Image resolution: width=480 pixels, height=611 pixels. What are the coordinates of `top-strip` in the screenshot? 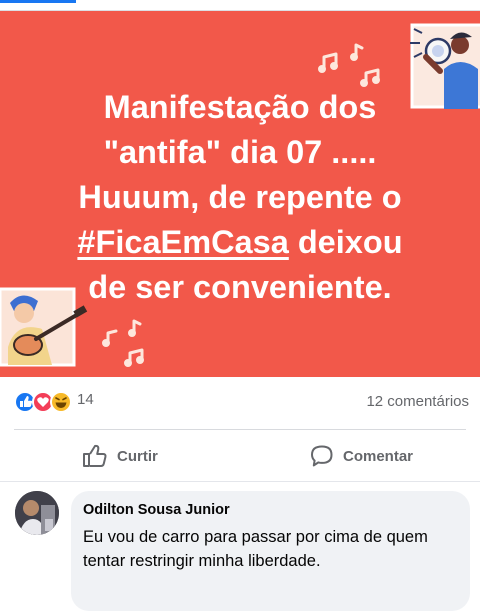 It's located at (240, 5).